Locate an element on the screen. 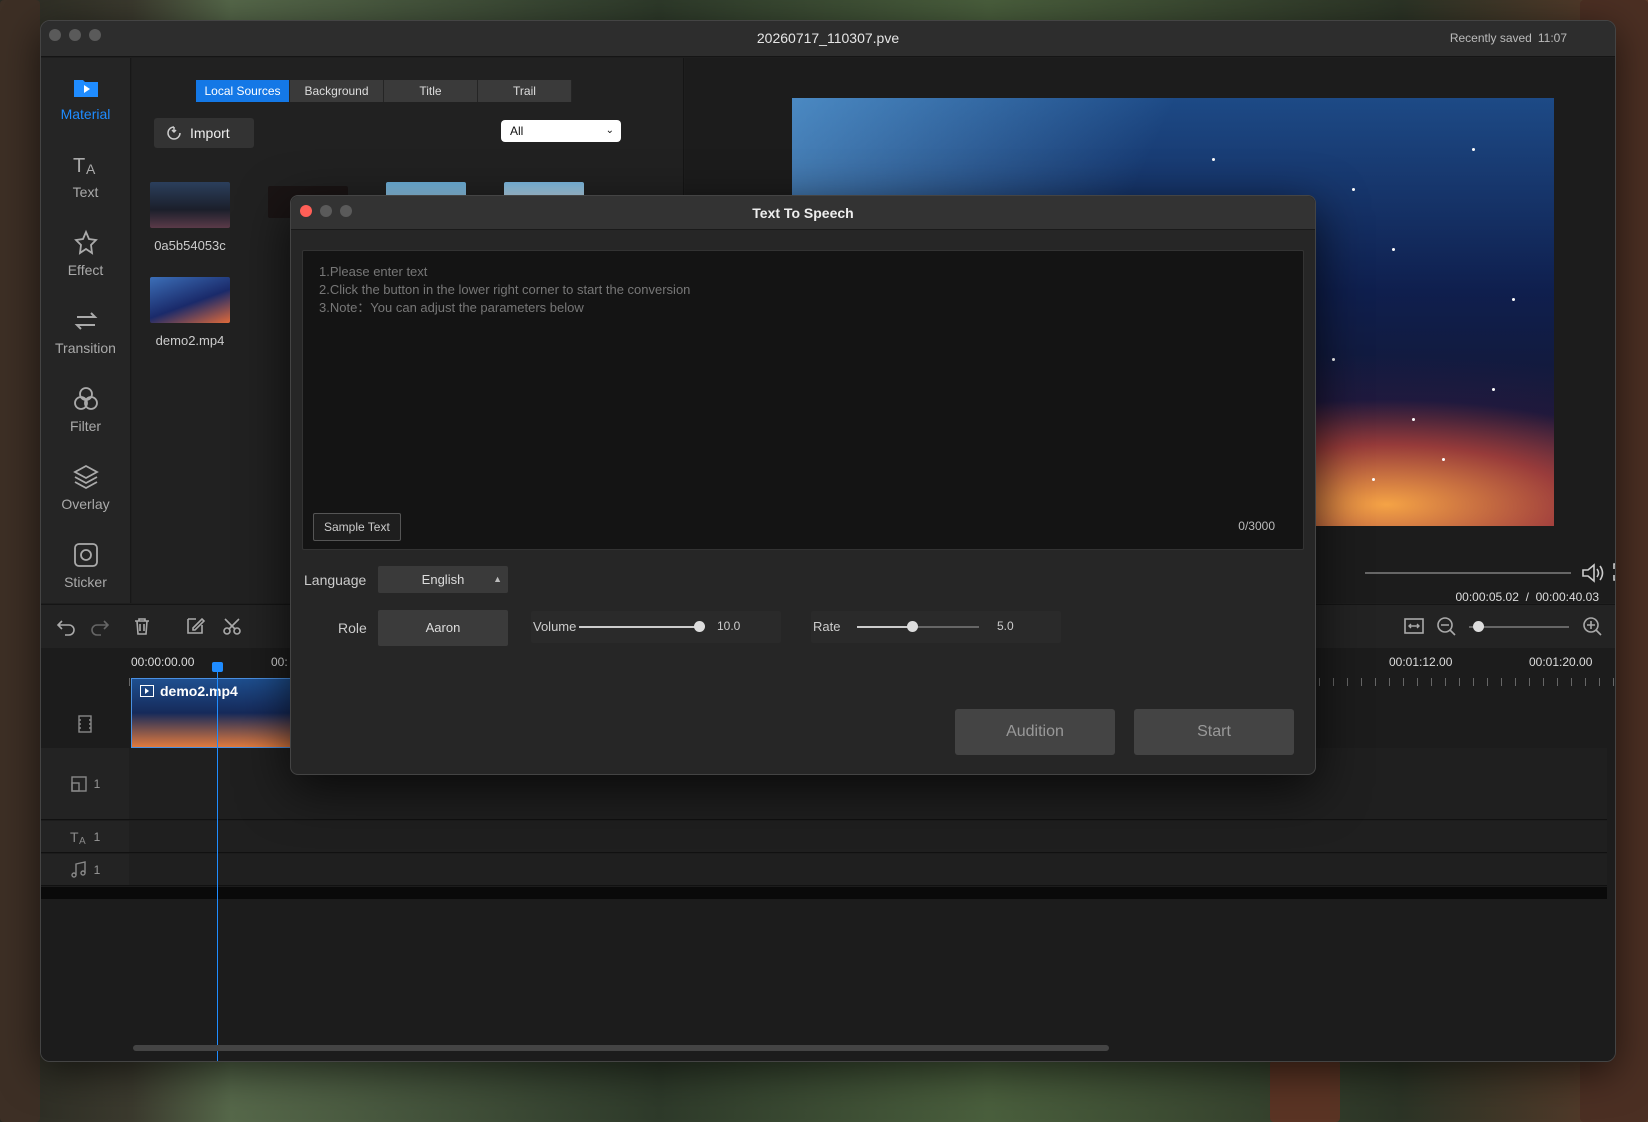 The width and height of the screenshot is (1648, 1122). rate-slider is located at coordinates (918, 626).